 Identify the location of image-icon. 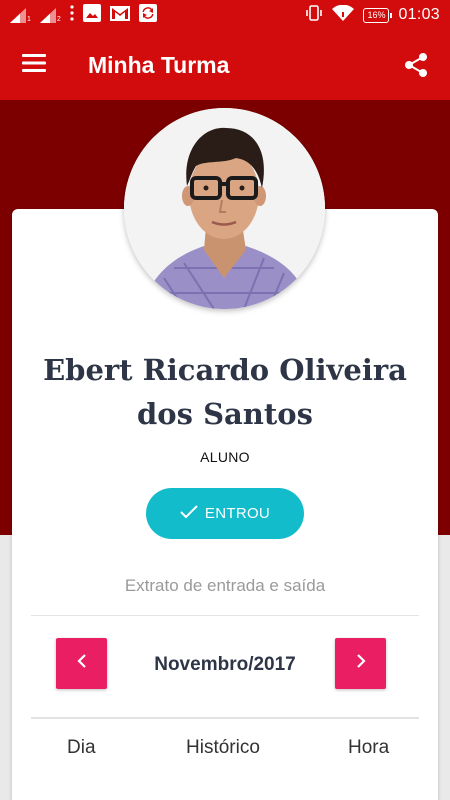
(91, 15).